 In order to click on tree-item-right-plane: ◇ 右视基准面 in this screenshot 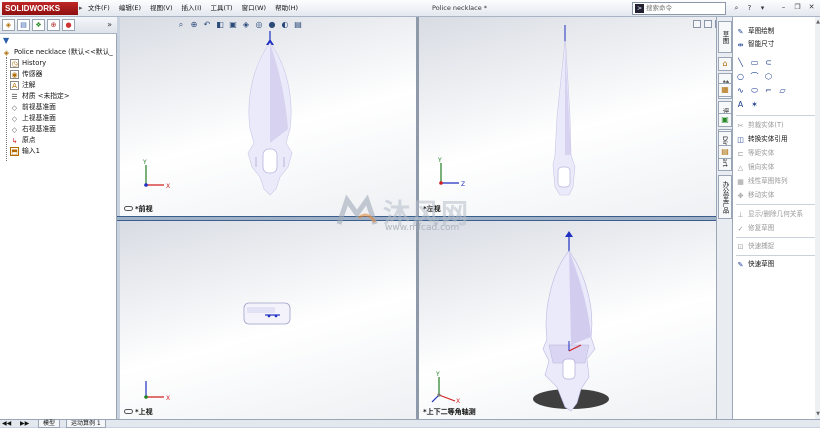, I will do `click(59, 129)`.